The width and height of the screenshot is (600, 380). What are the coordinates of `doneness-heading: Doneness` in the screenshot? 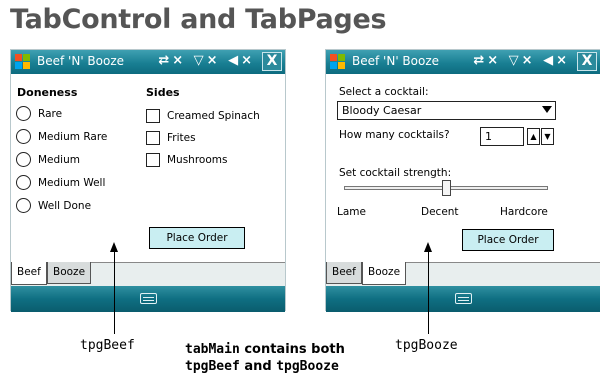 It's located at (47, 92).